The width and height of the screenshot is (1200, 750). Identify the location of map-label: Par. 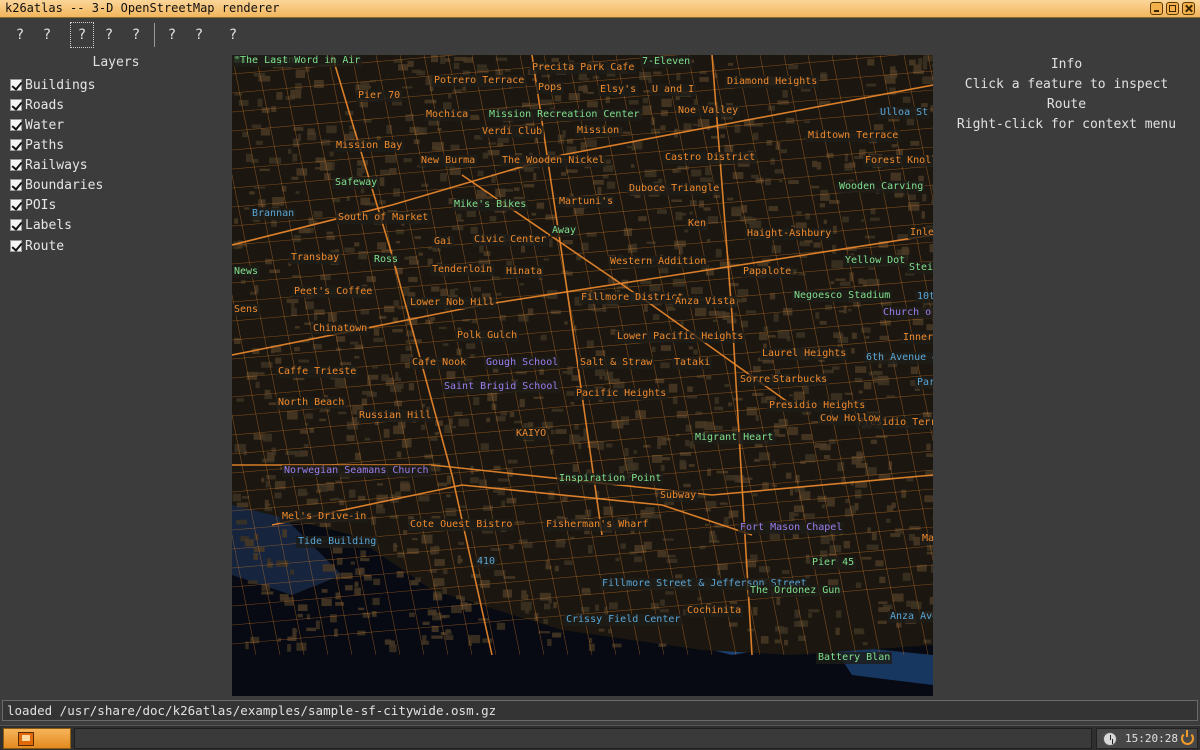
(924, 383).